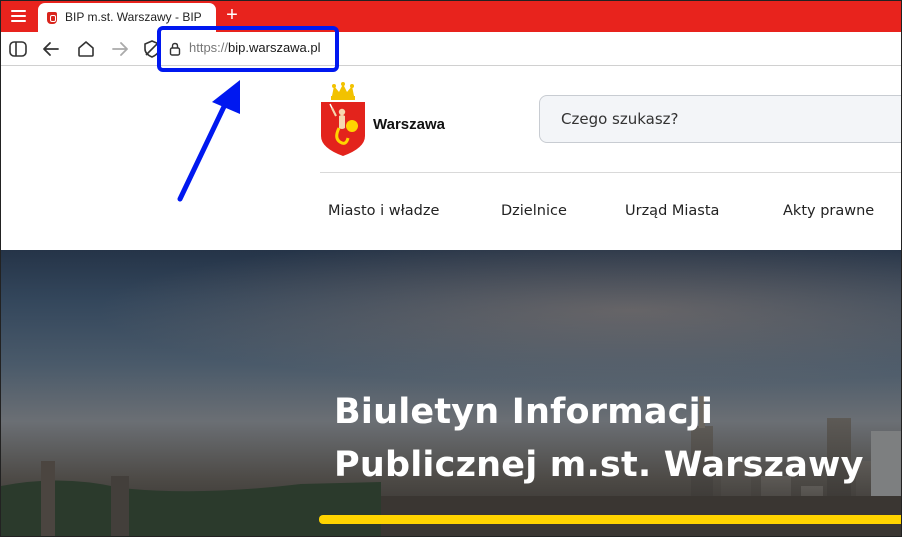 The image size is (902, 537). I want to click on header-divider, so click(611, 172).